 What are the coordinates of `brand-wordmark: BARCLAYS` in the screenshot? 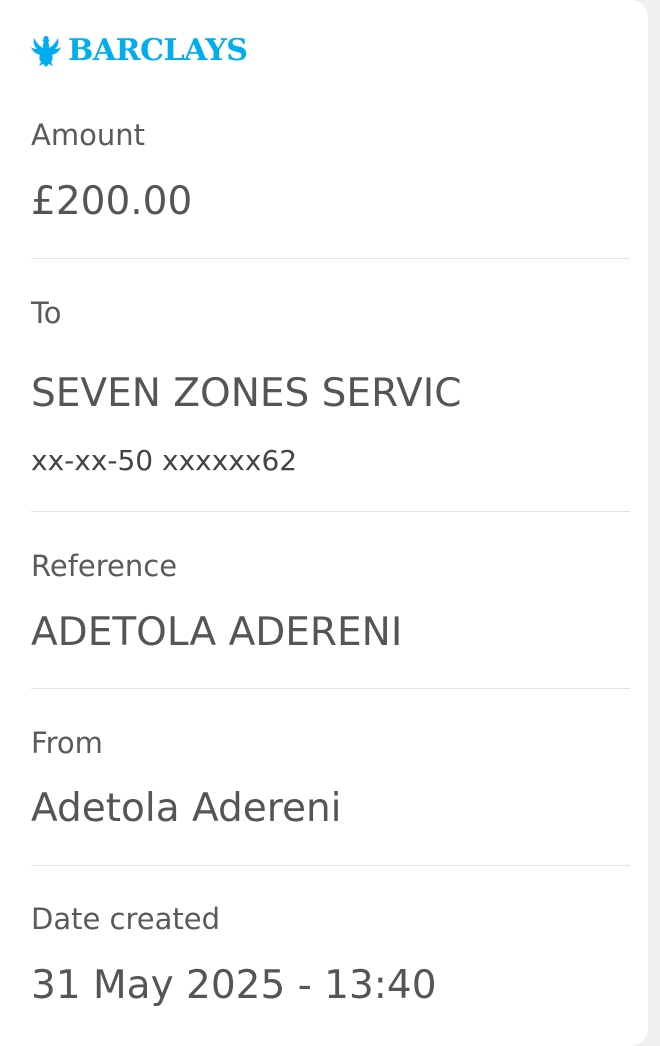 It's located at (158, 50).